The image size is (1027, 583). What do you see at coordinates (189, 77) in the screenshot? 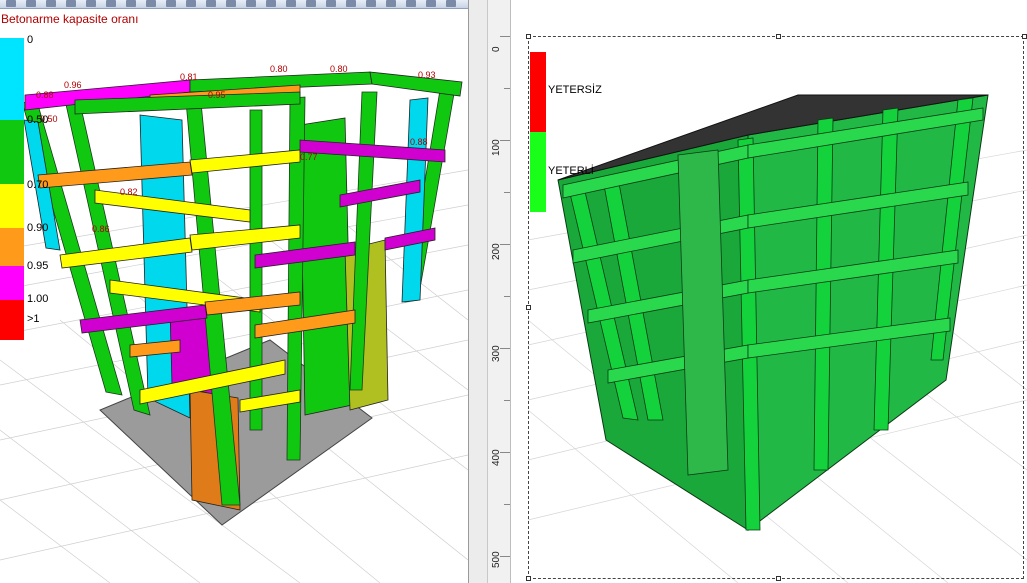
I see `beam-ratio-label: 0.81` at bounding box center [189, 77].